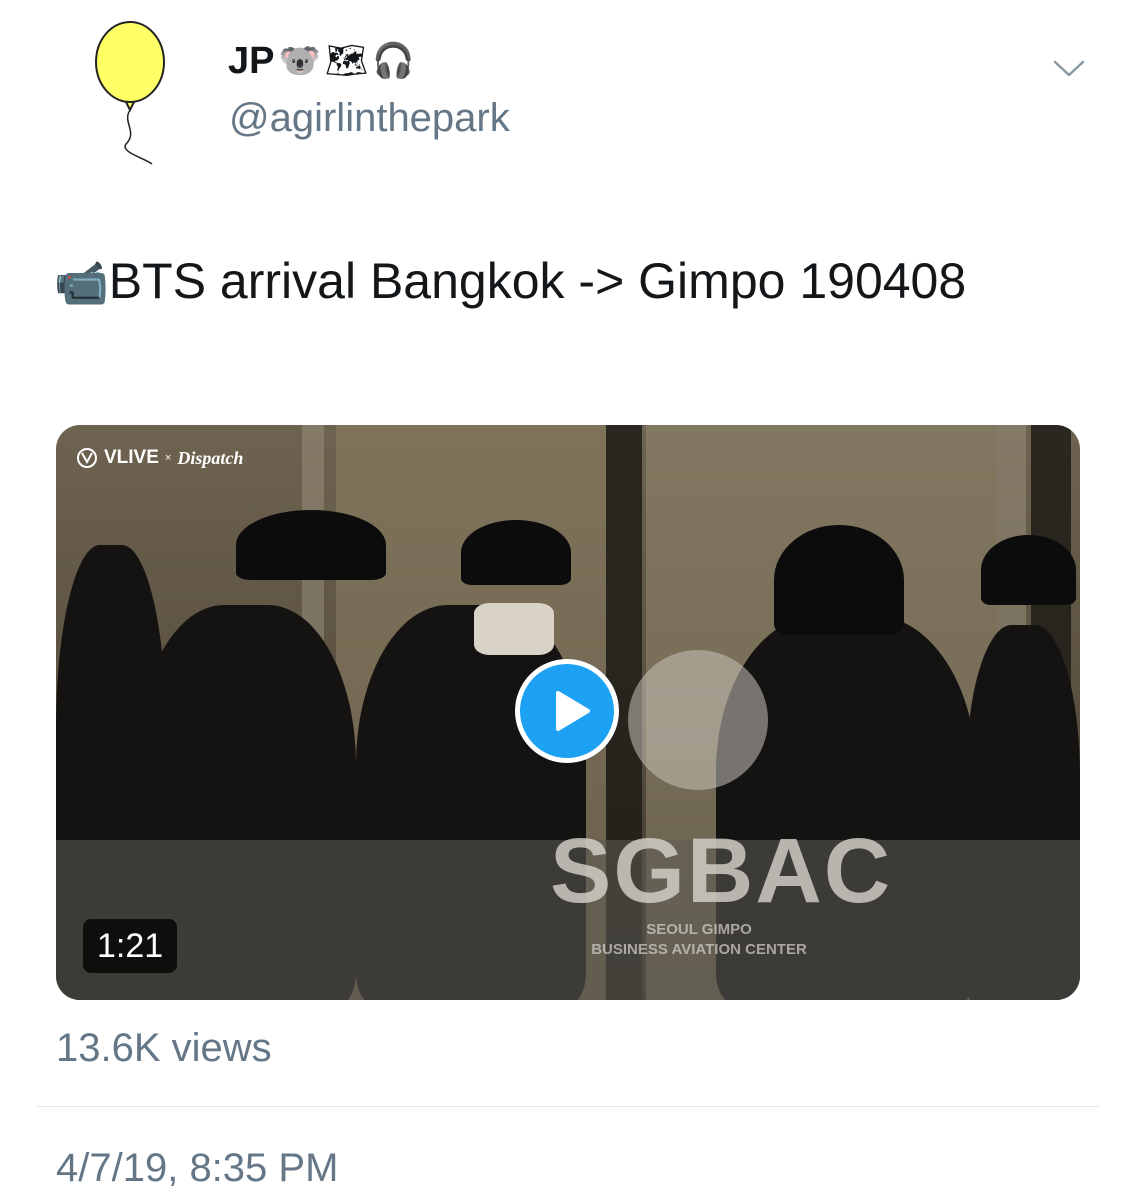 This screenshot has width=1136, height=1200. I want to click on chevron-down-icon, so click(1069, 68).